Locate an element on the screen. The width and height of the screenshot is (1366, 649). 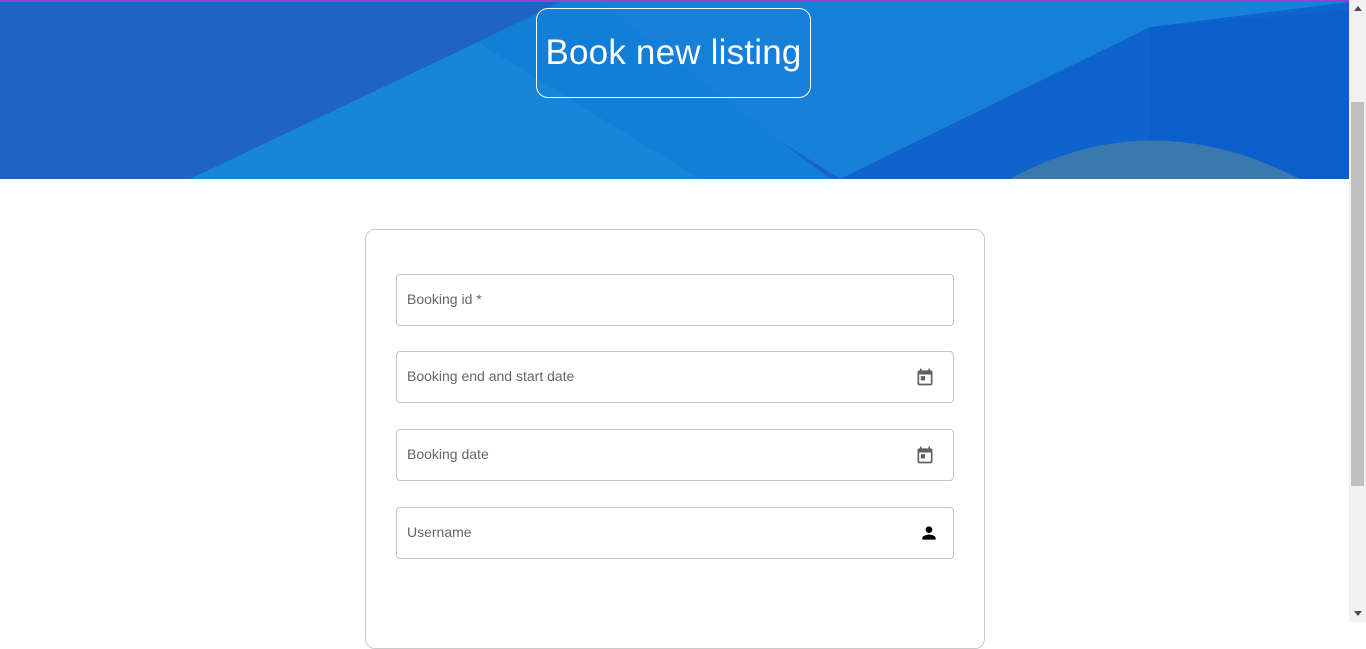
page-scrollbar is located at coordinates (1357, 311).